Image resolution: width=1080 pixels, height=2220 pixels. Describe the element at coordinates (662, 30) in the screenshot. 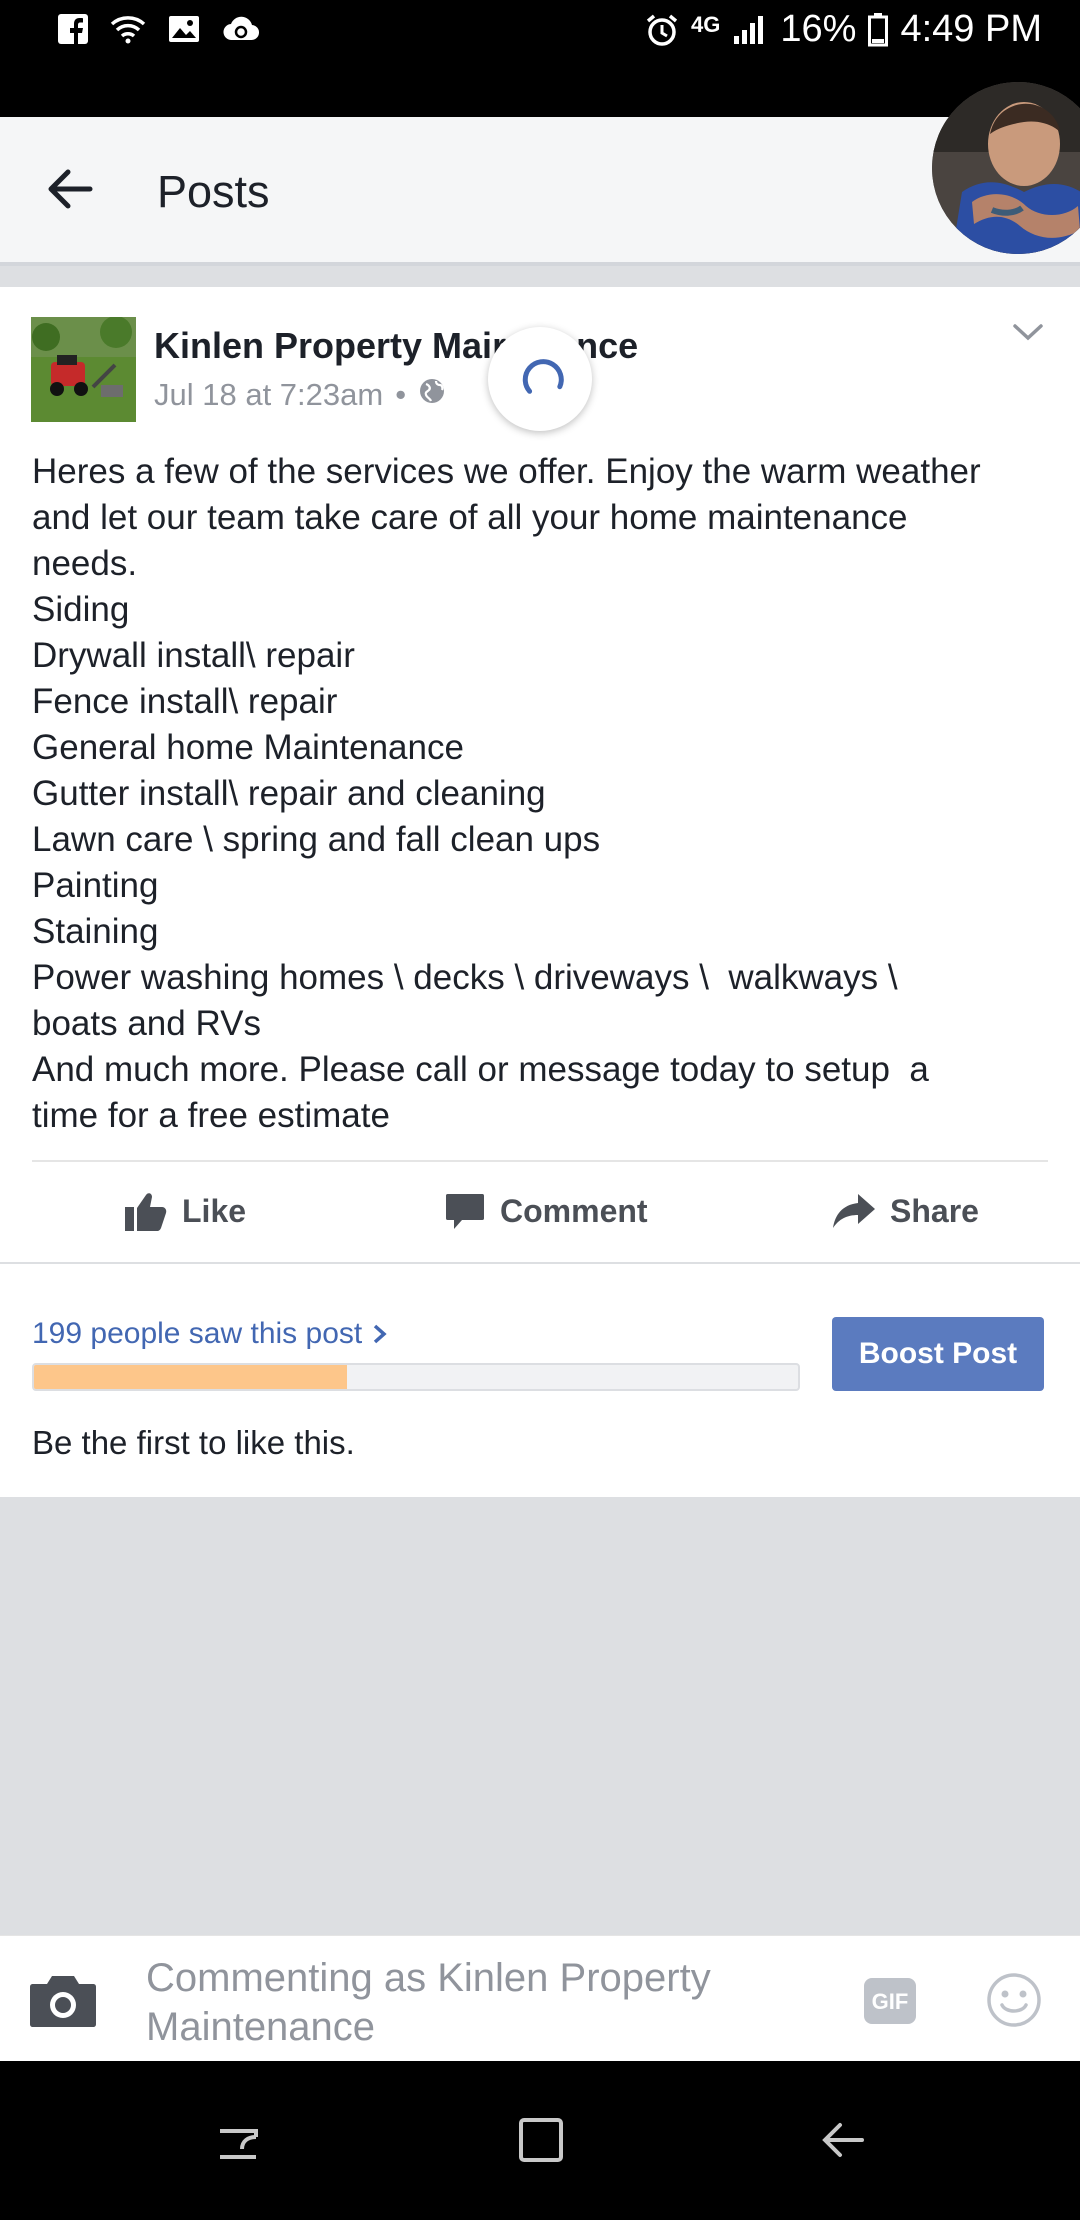

I see `alarm-icon` at that location.